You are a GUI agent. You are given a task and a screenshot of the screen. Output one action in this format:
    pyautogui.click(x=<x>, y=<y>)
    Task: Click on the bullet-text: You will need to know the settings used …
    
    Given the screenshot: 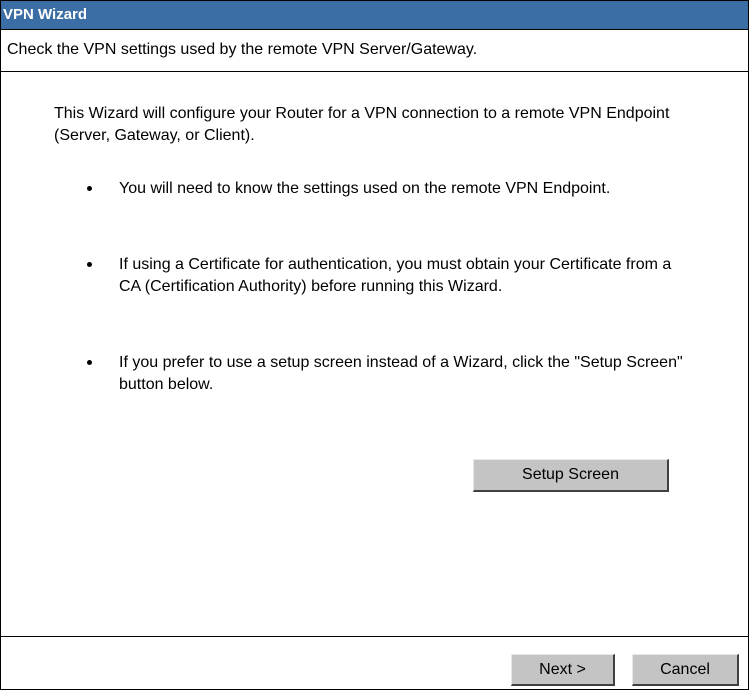 What is the action you would take?
    pyautogui.click(x=365, y=188)
    